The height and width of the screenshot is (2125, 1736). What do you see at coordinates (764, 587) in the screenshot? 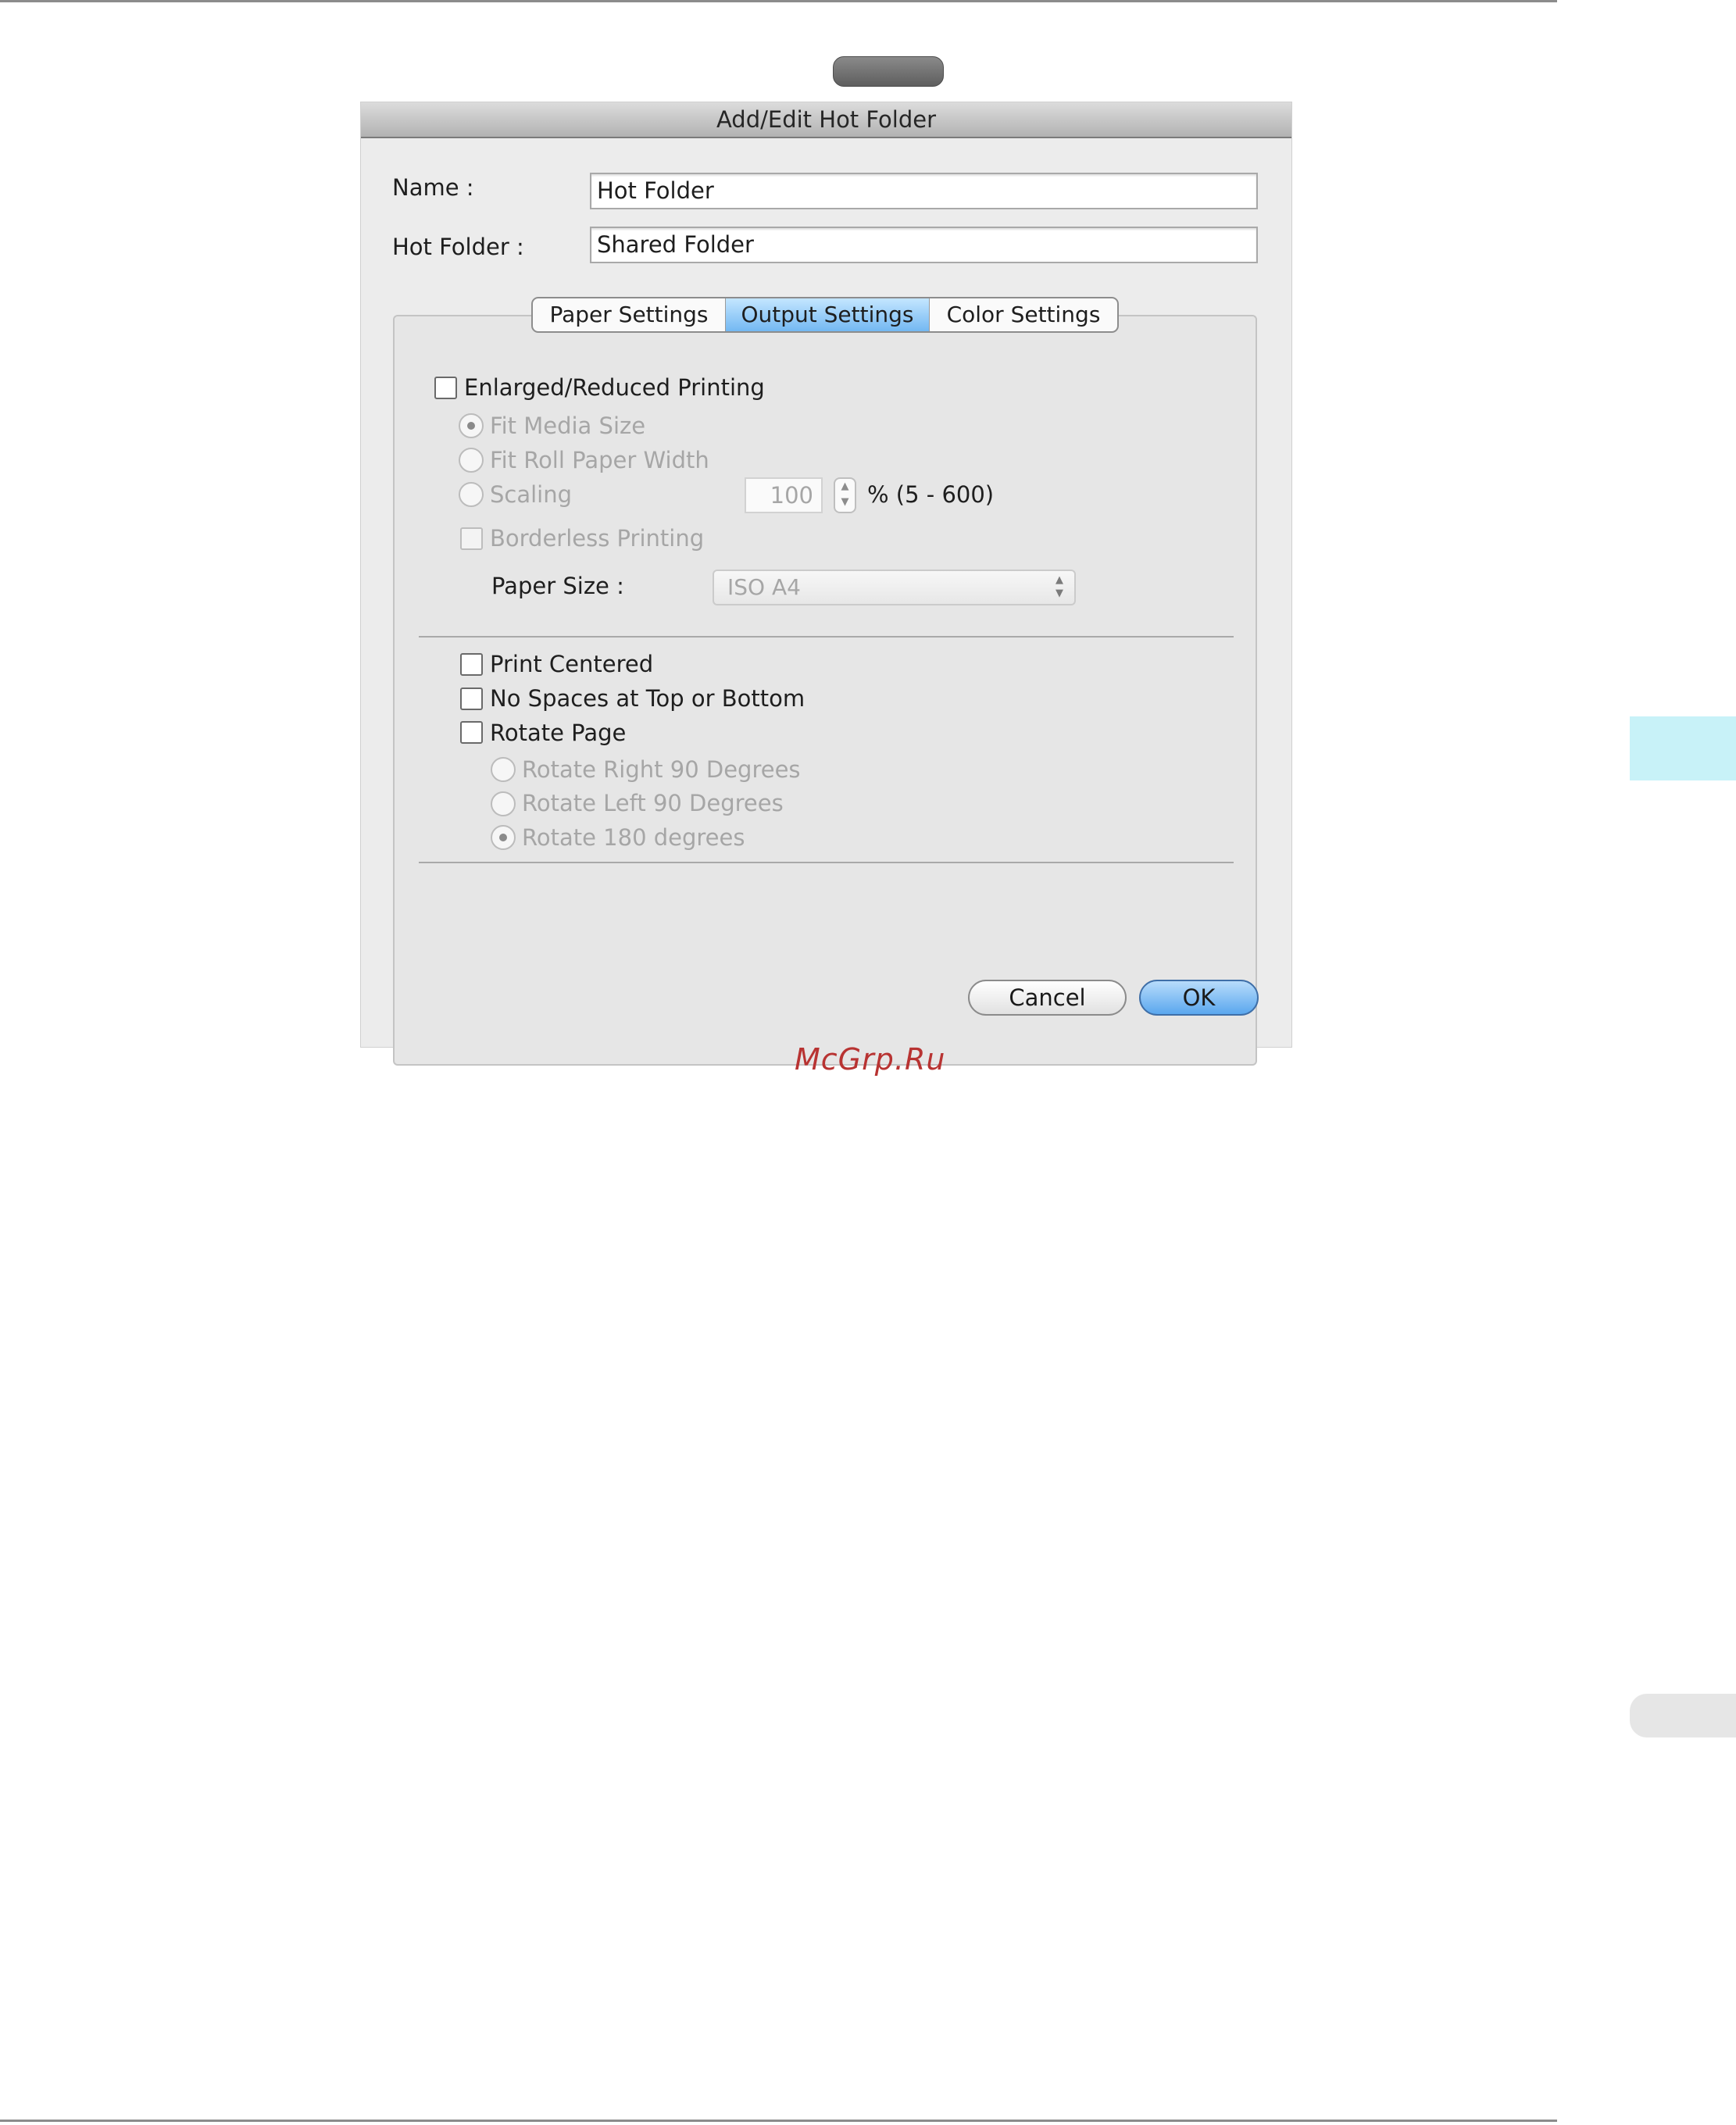
I see `paper-size-value: ISO A4` at bounding box center [764, 587].